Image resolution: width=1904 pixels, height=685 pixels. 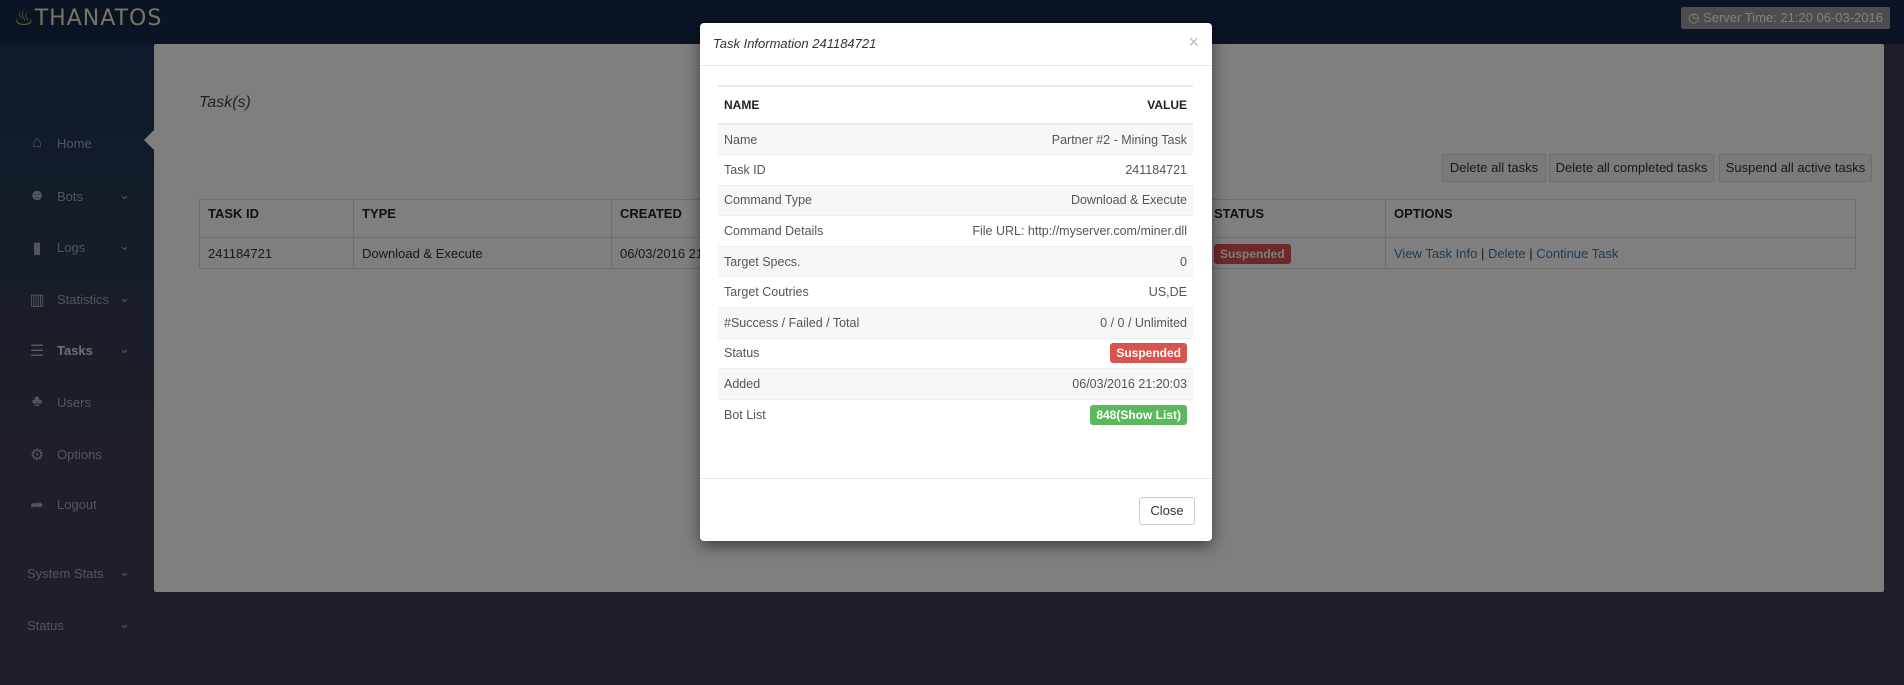 I want to click on info-row: Name Partner #2 - Mining Task, so click(x=955, y=139).